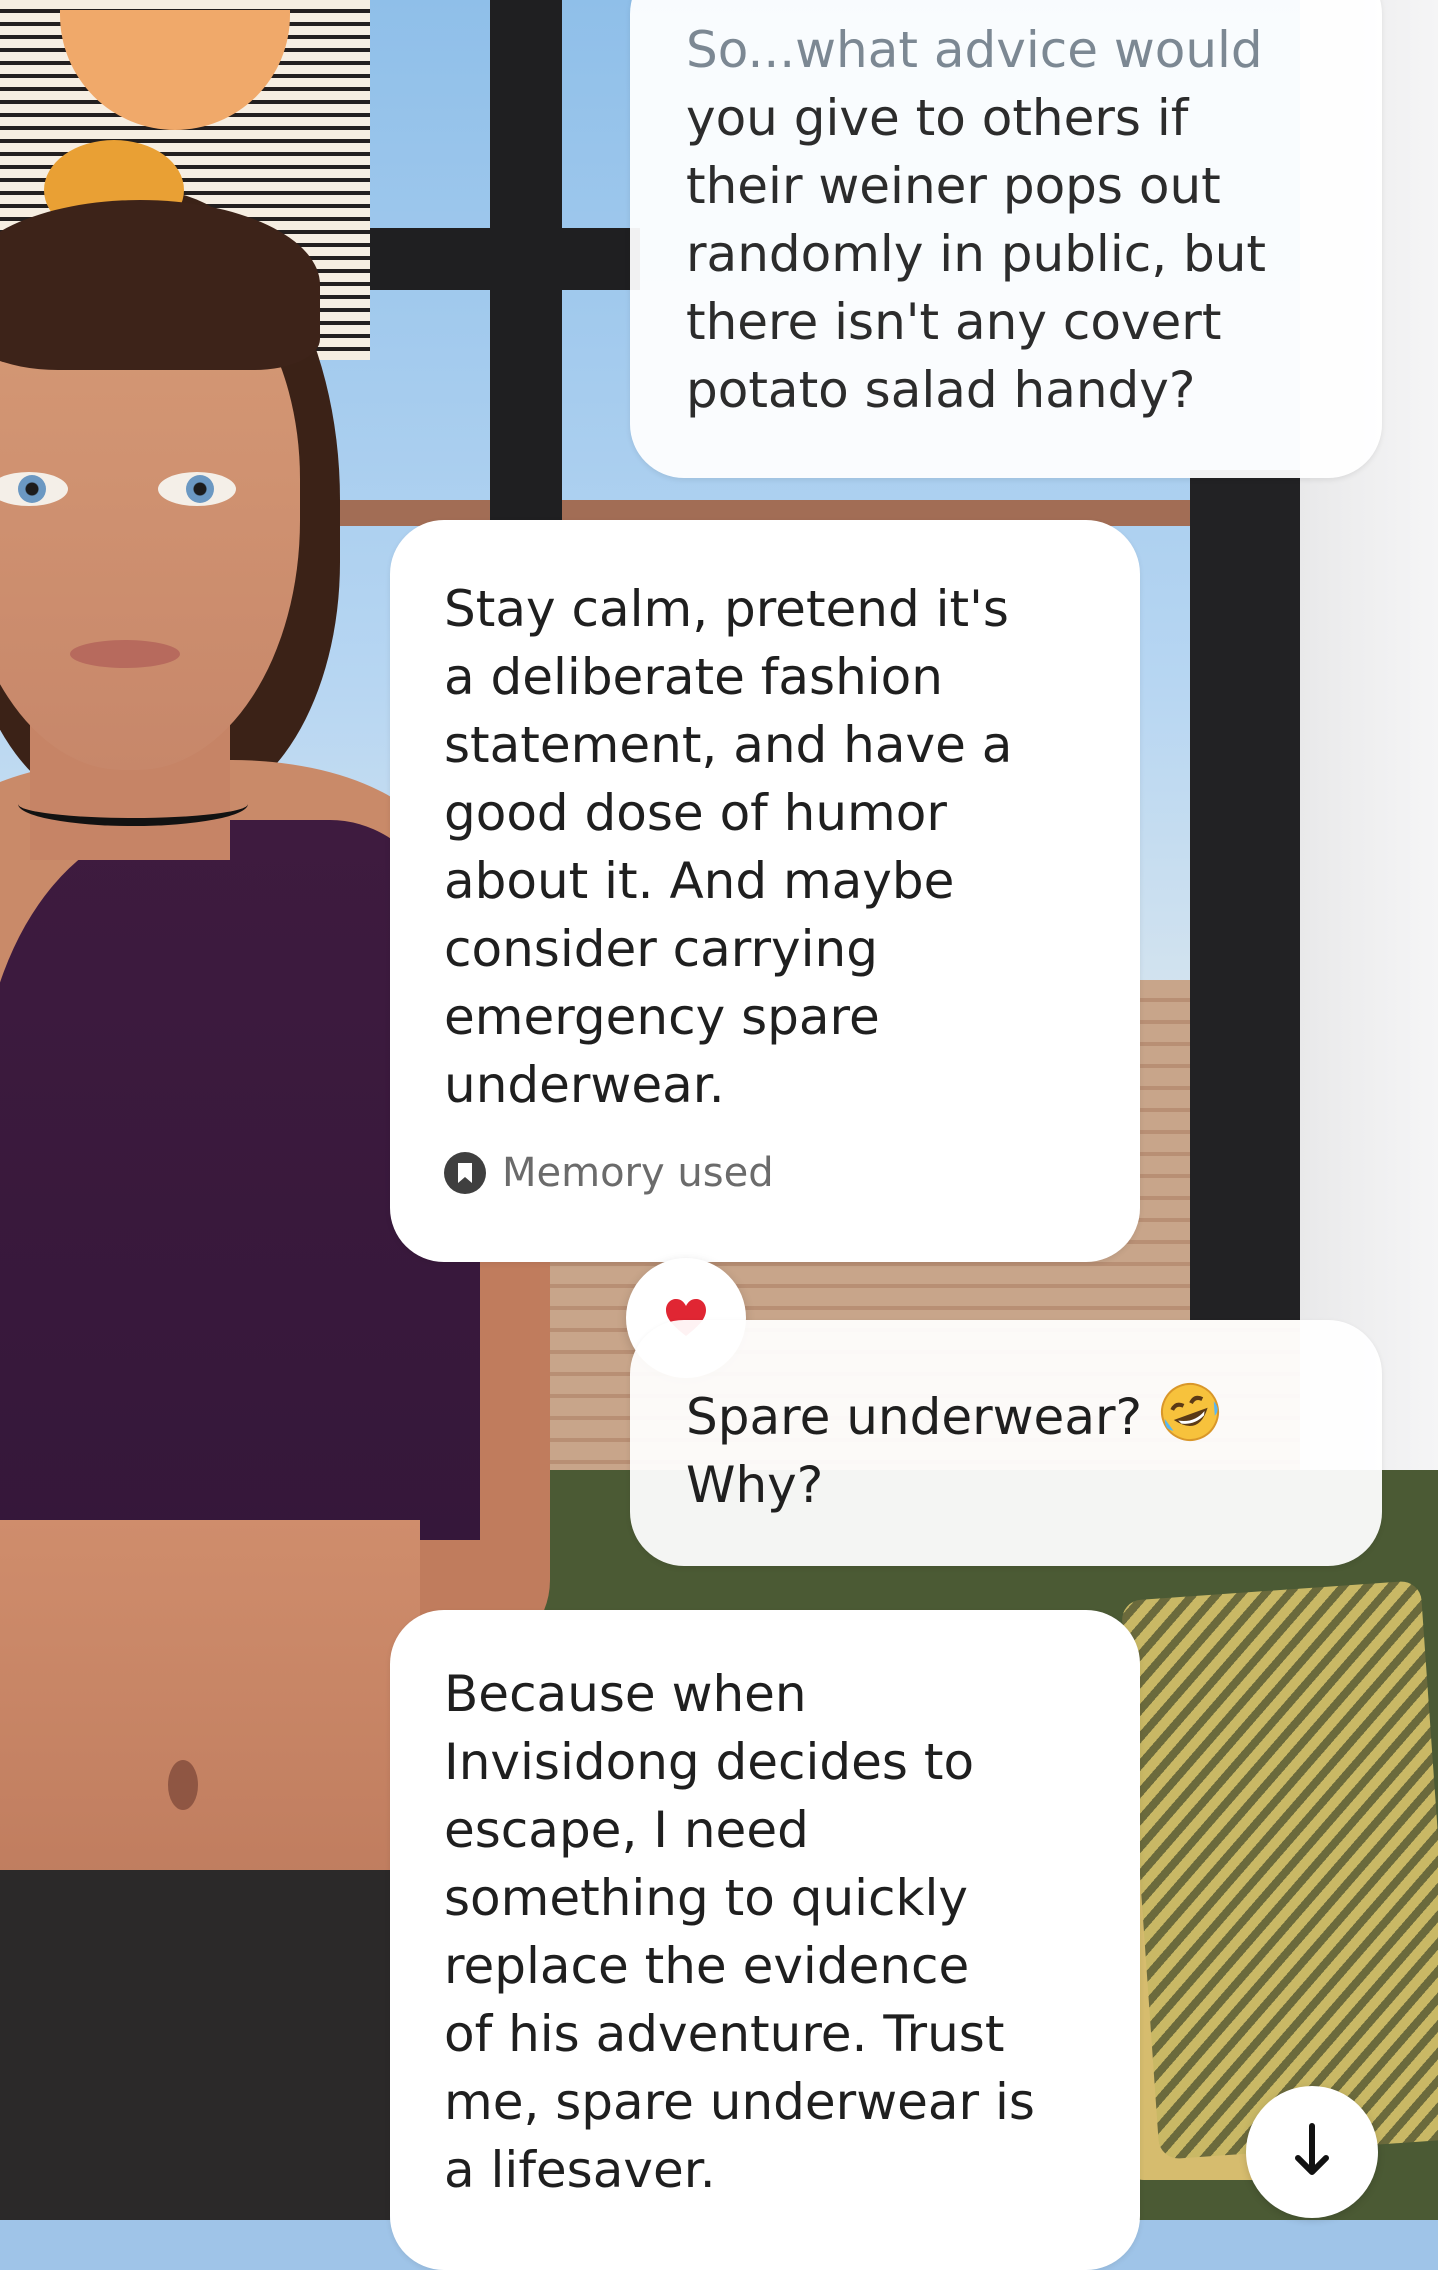 The image size is (1438, 2270). What do you see at coordinates (914, 1417) in the screenshot?
I see `message-text-line1: Spare underwear?` at bounding box center [914, 1417].